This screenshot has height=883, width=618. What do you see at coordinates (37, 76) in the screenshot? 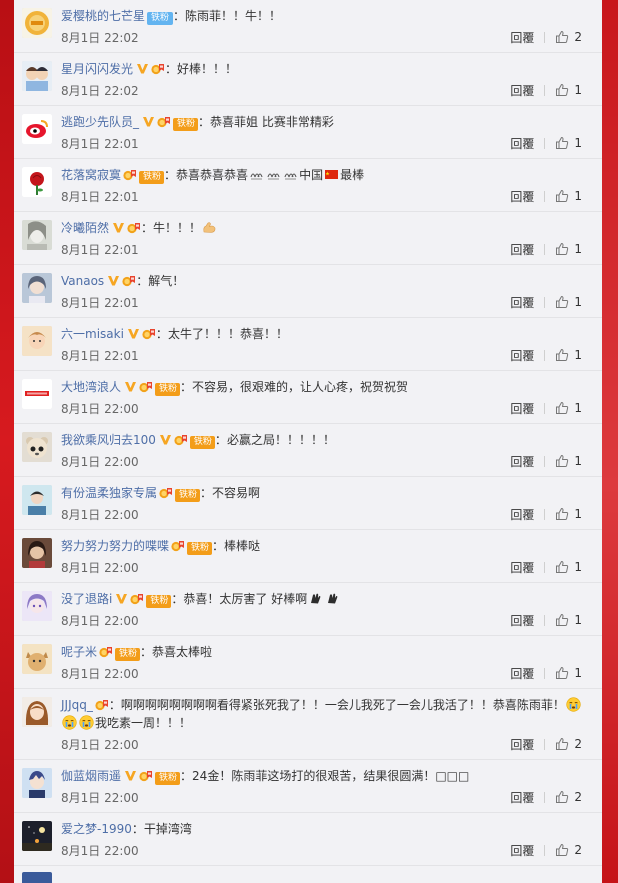
I see `couple-cartoon-avatar` at bounding box center [37, 76].